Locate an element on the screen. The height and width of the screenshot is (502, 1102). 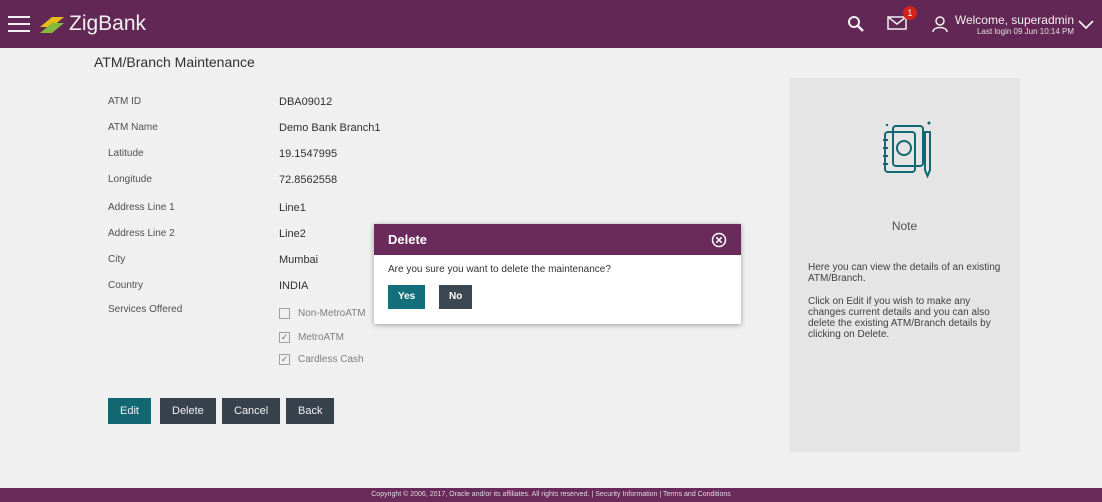
close-icon is located at coordinates (719, 240).